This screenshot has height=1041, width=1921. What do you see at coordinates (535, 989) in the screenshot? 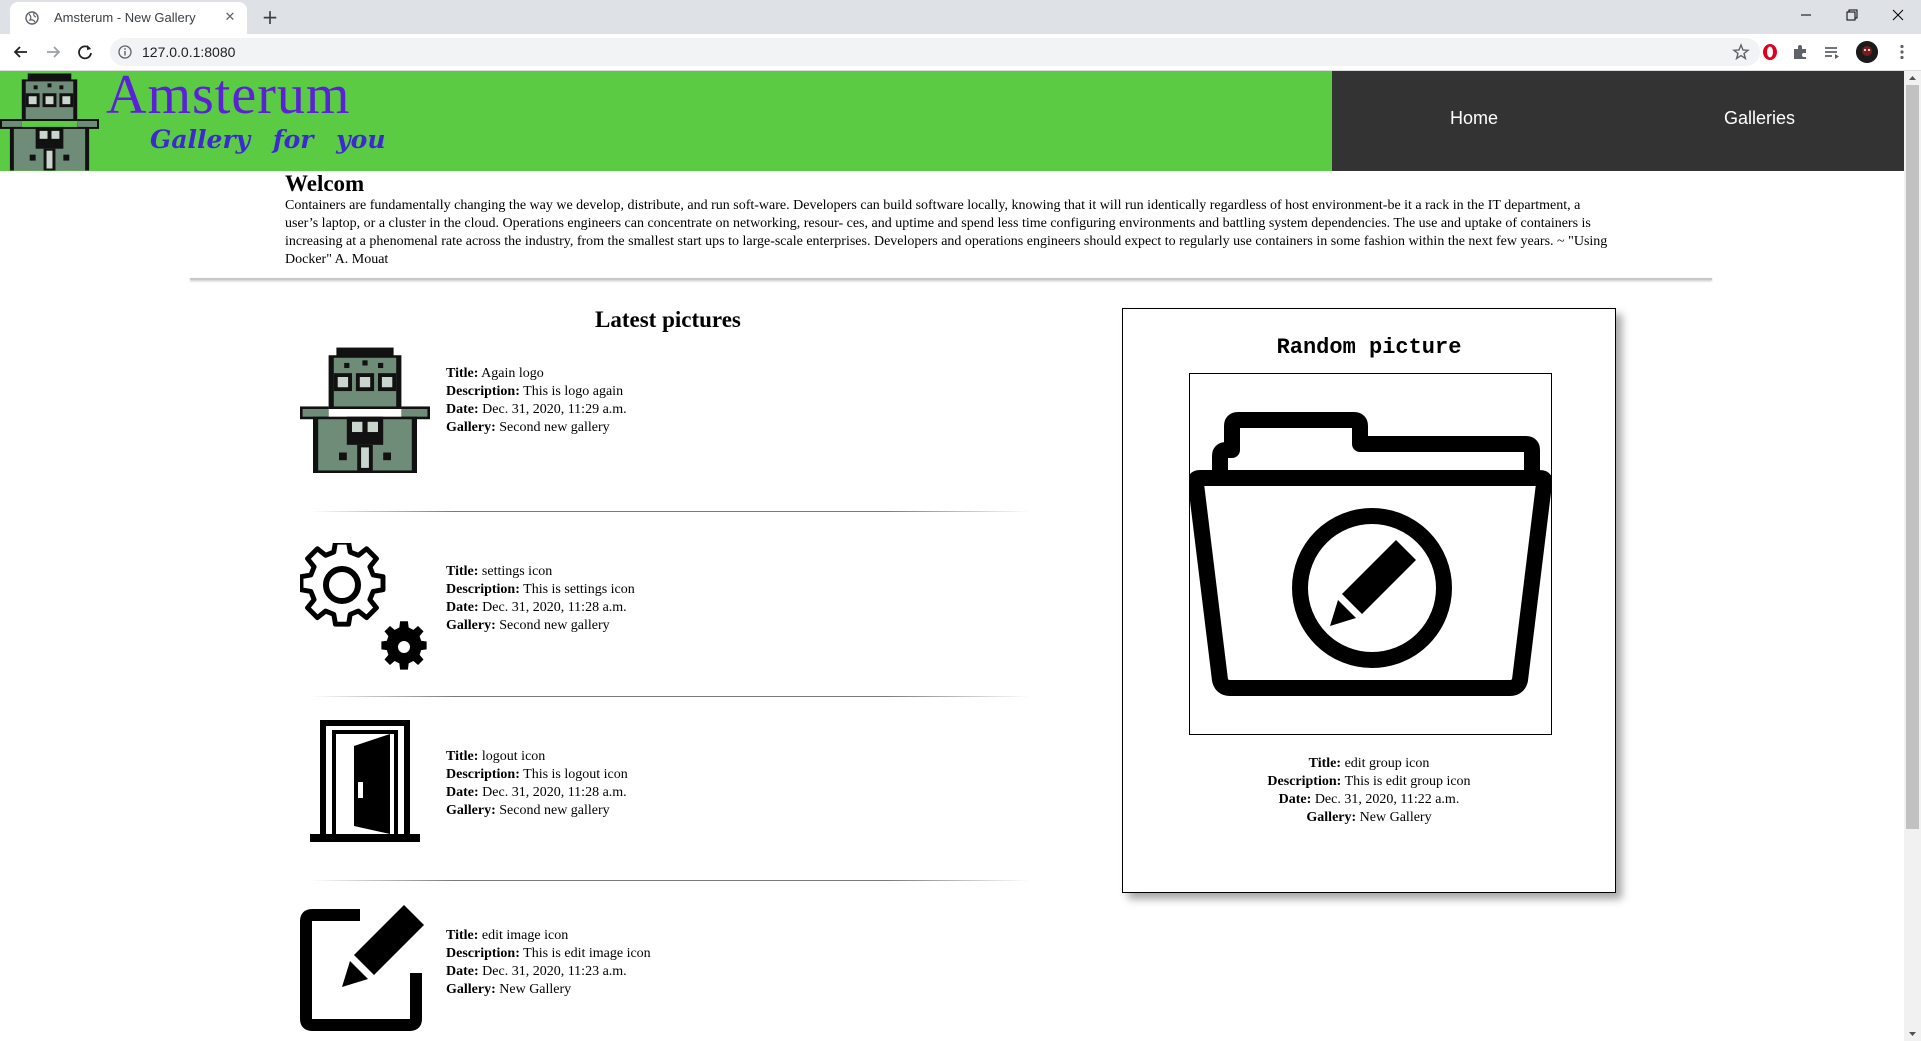
I see `picture-gallery: New Gallery` at bounding box center [535, 989].